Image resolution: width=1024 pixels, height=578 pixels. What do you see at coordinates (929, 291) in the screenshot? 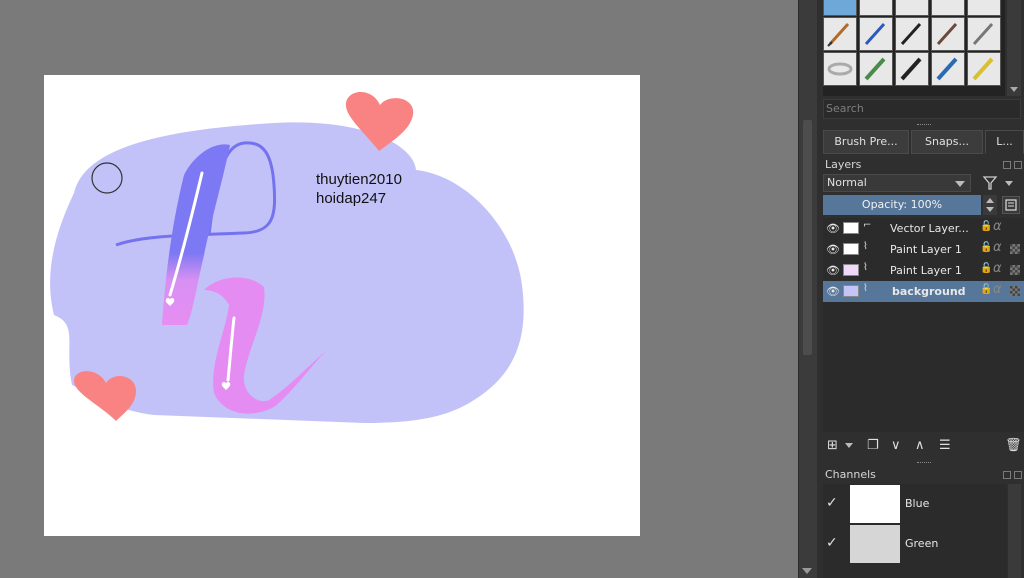
I see `layer-name: background` at bounding box center [929, 291].